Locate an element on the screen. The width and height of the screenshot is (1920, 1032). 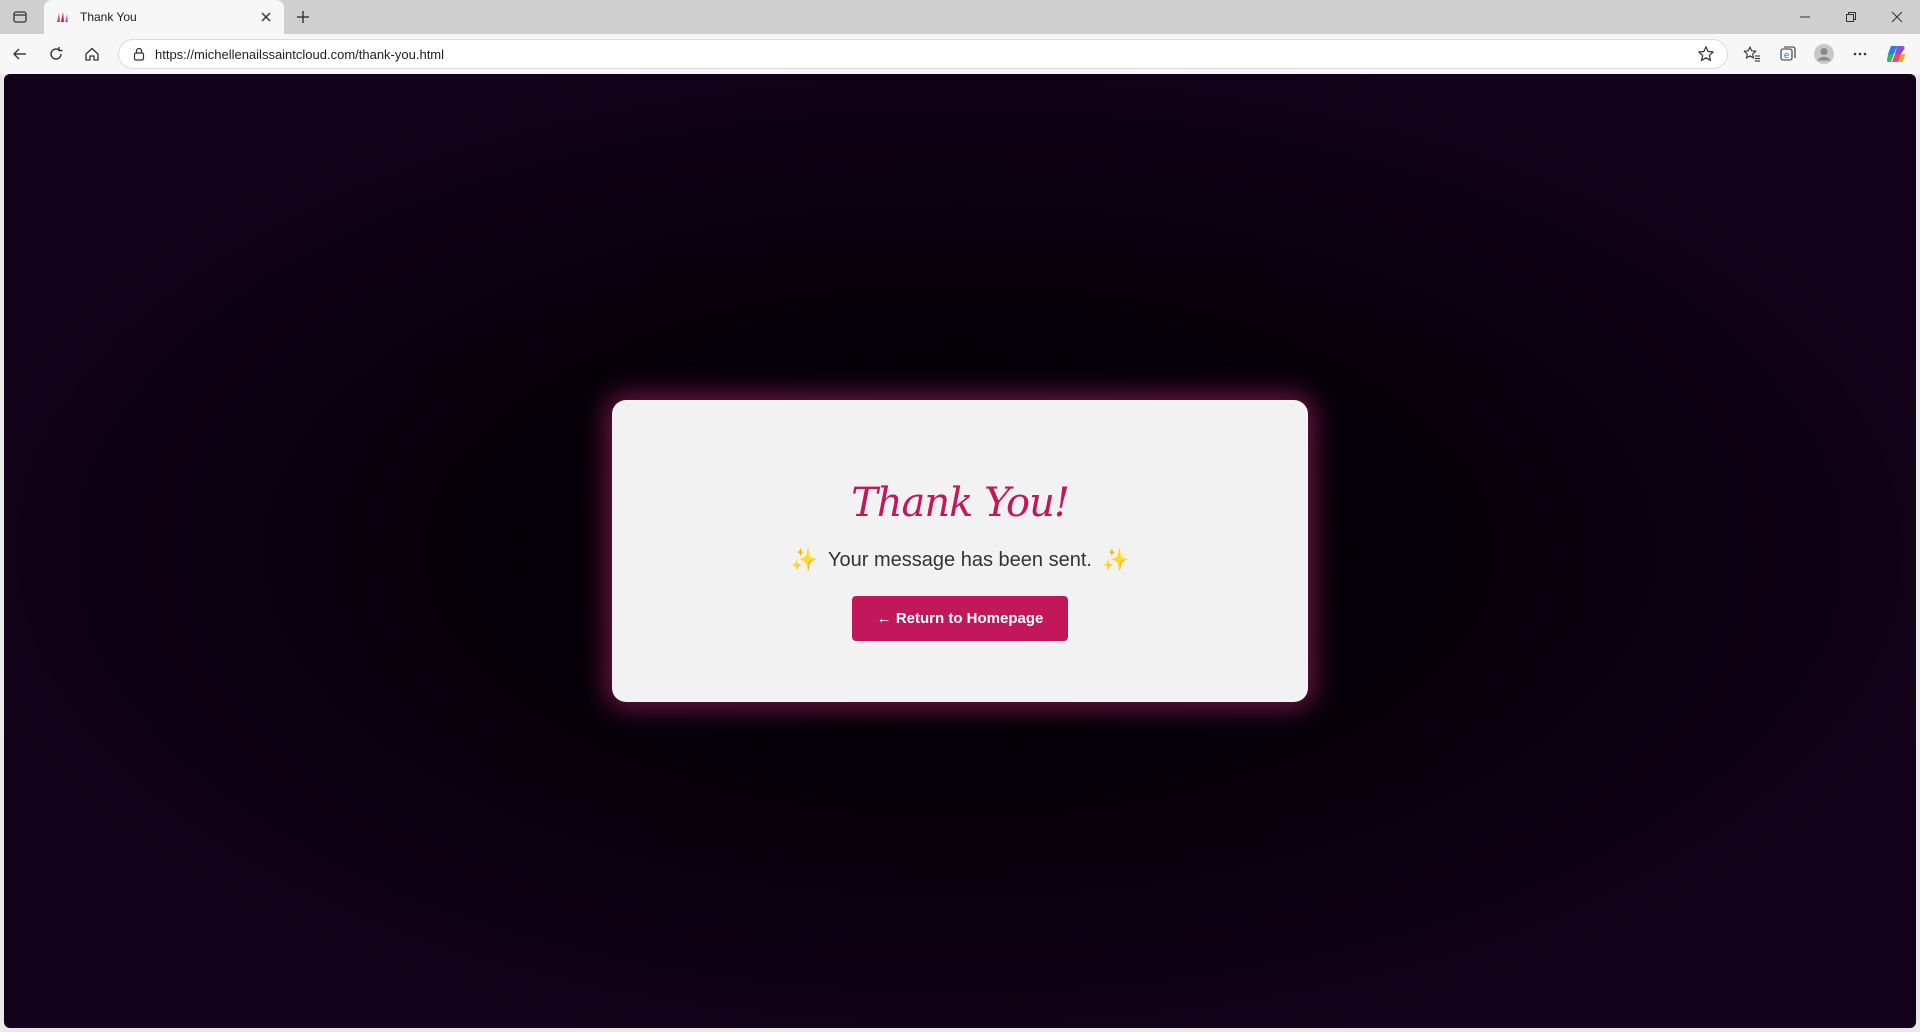
nails-favicon is located at coordinates (62, 17).